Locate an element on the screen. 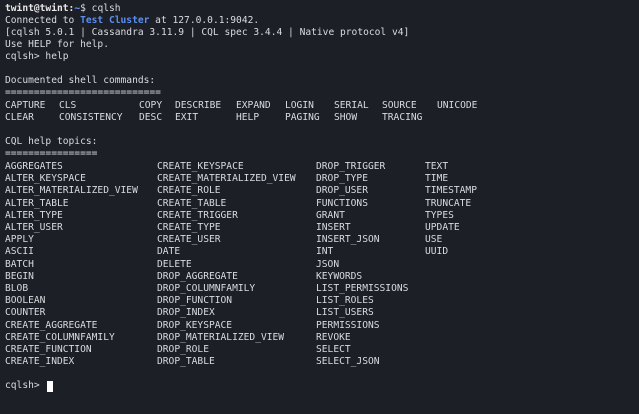  cql-topic-batch: BATCH is located at coordinates (19, 264).